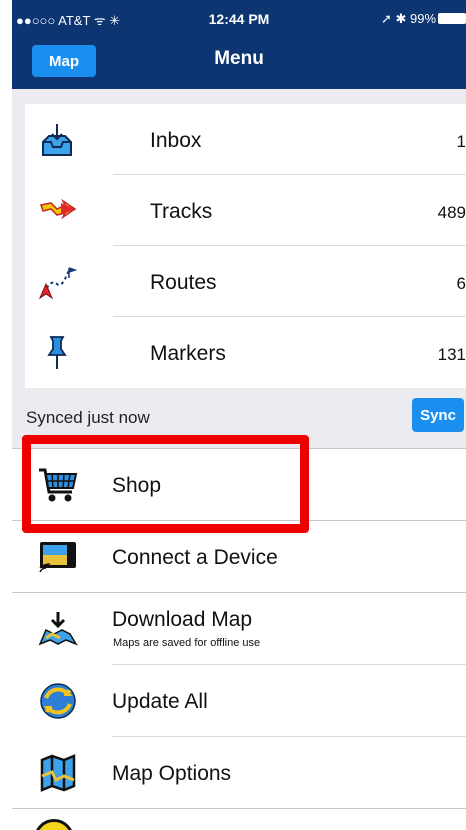 The height and width of the screenshot is (830, 466). I want to click on gps-device-icon, so click(58, 557).